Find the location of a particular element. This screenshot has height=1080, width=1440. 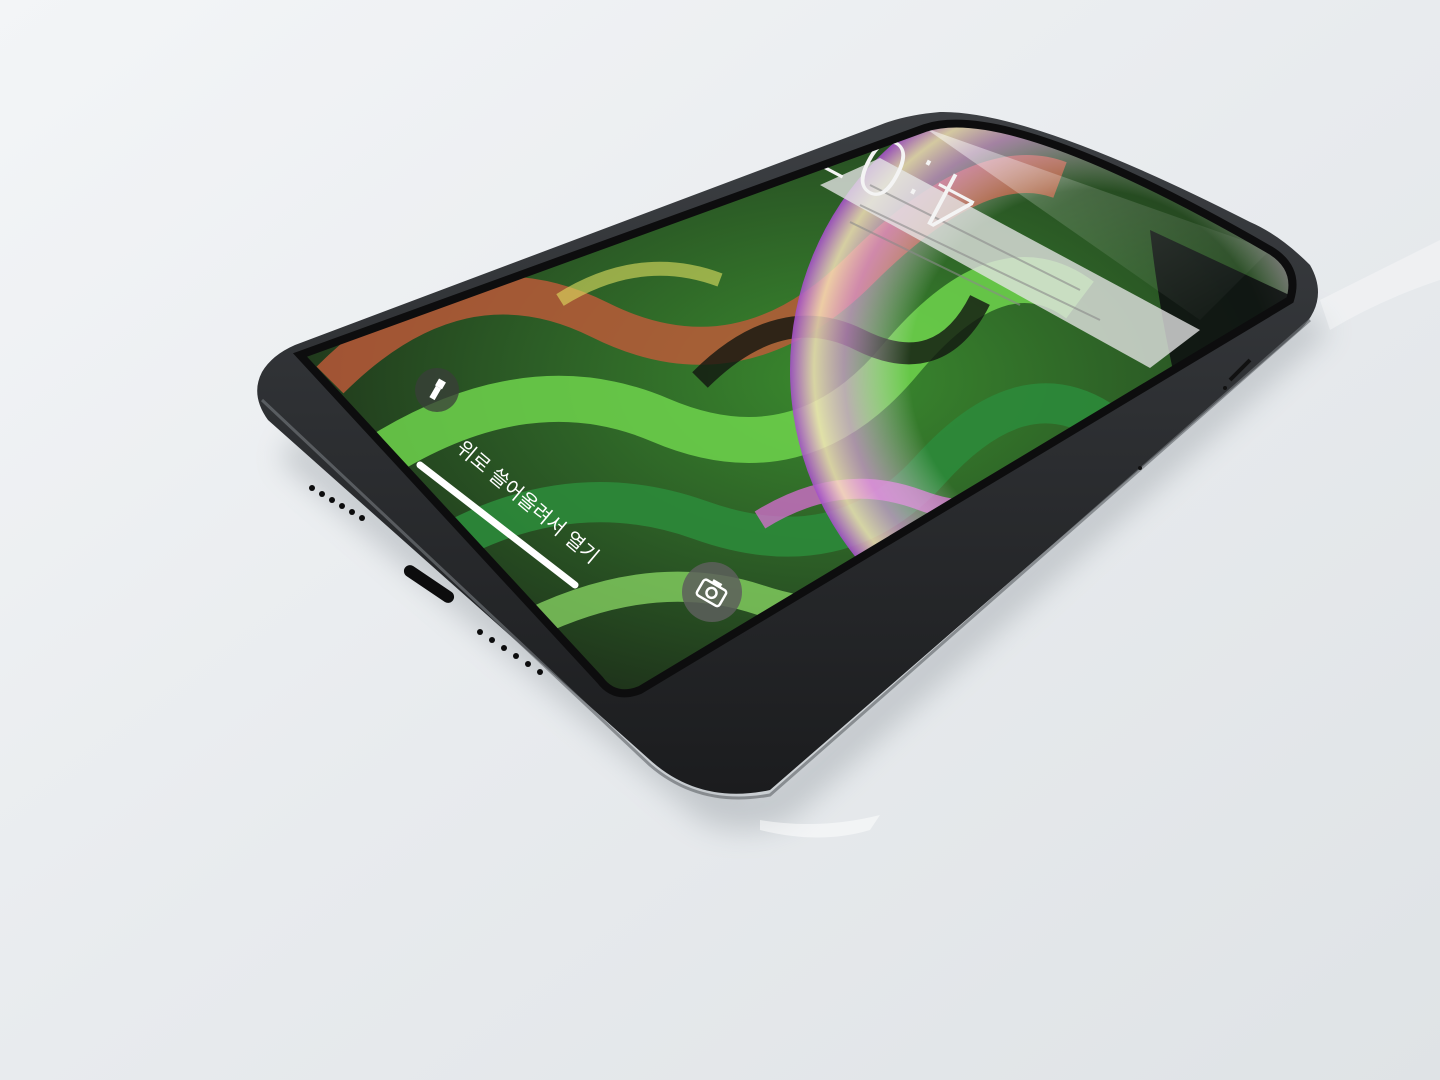

camera-button is located at coordinates (712, 592).